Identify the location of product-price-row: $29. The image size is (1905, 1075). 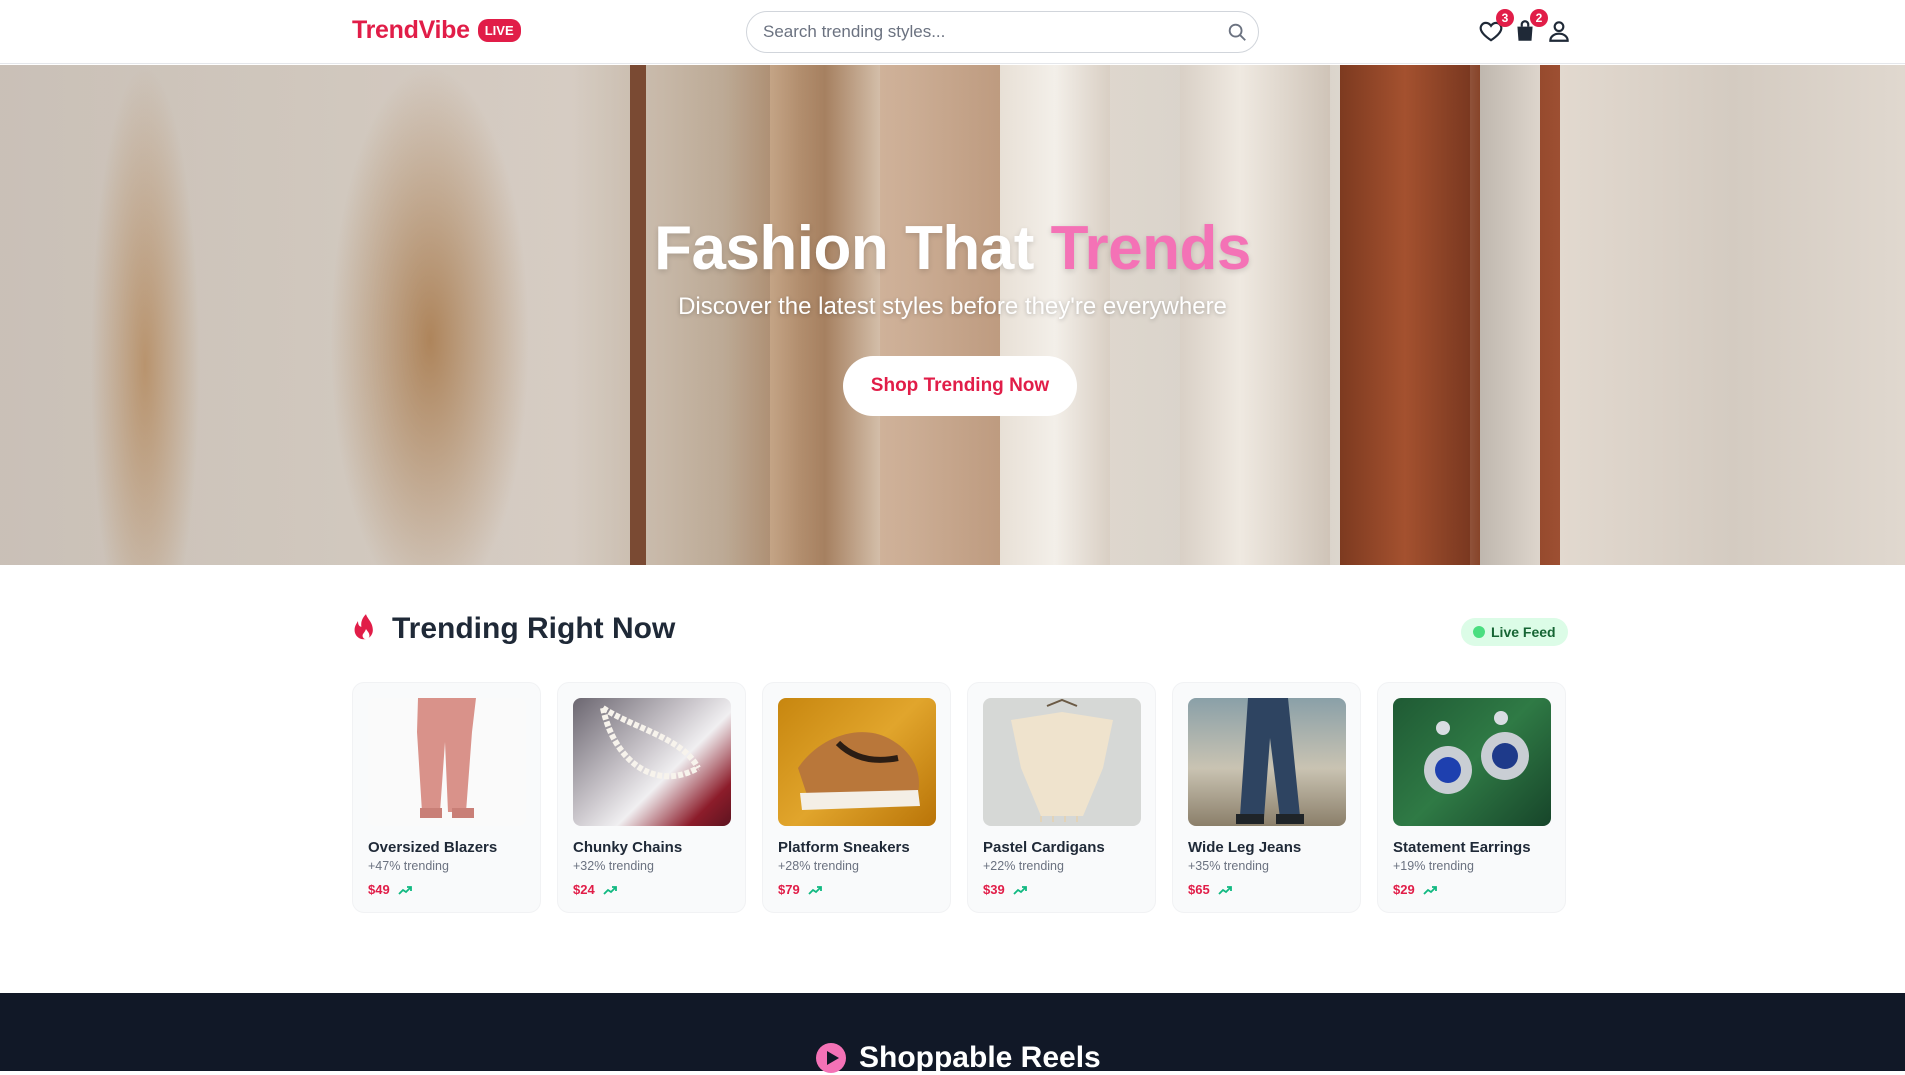
(1415, 889).